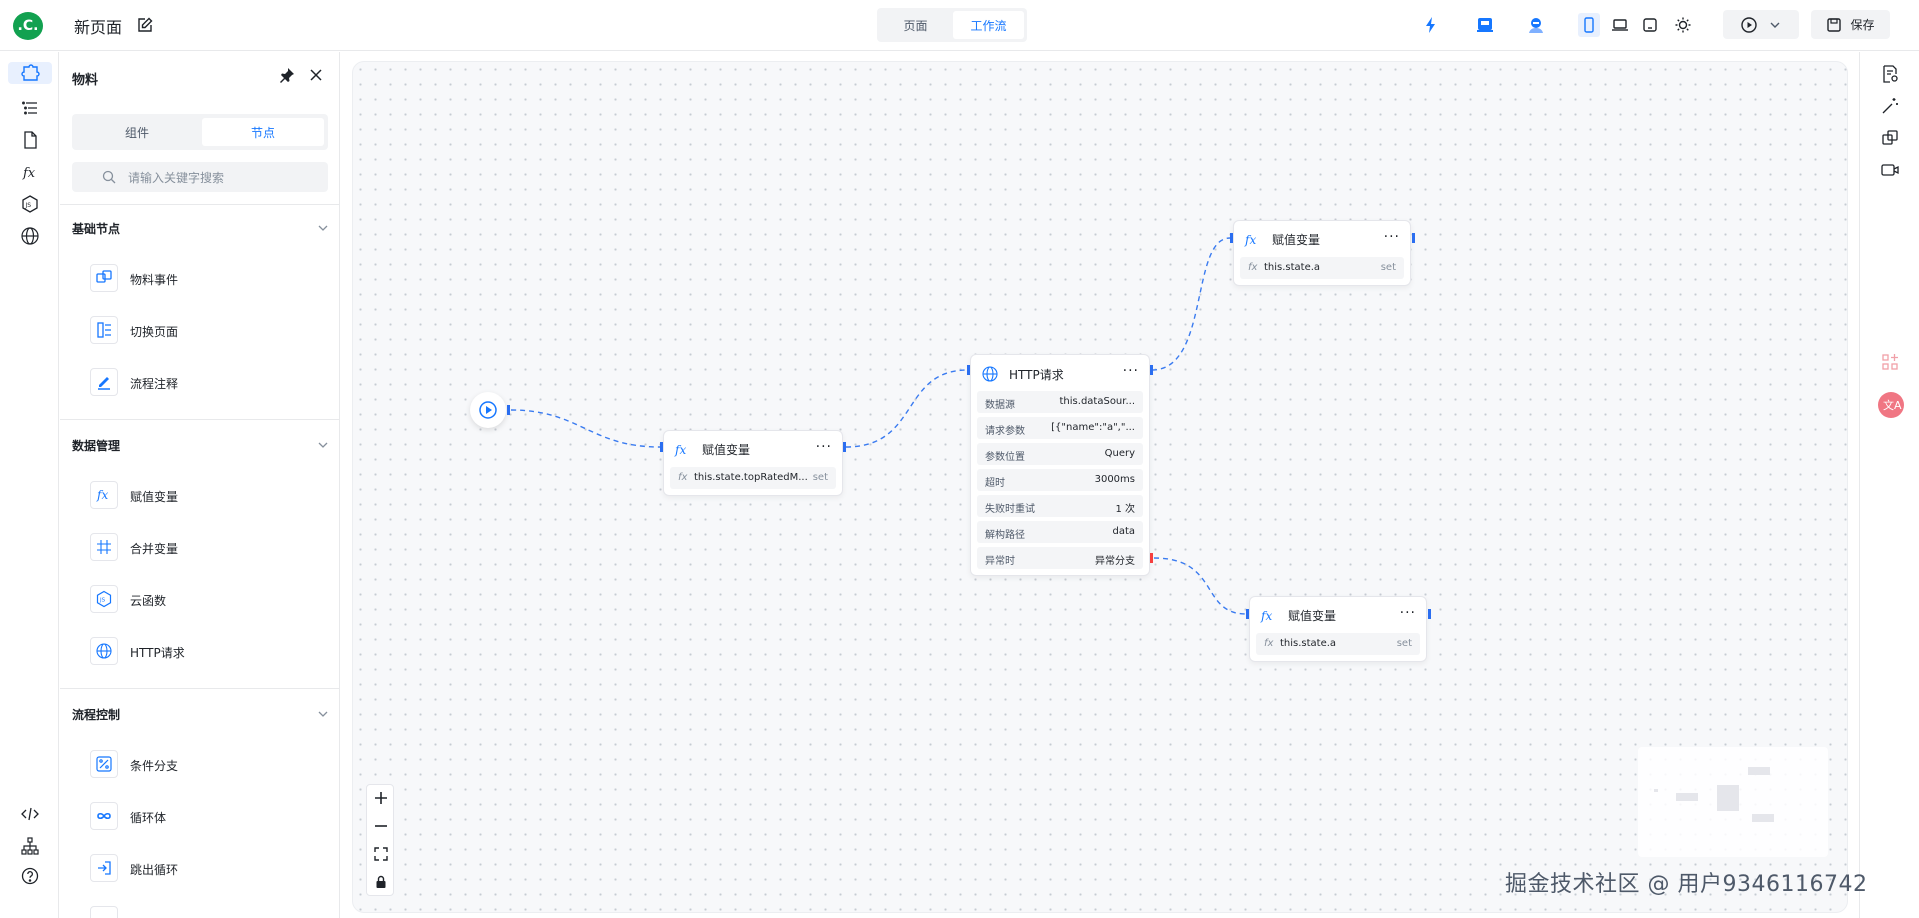  I want to click on pin-icon, so click(287, 75).